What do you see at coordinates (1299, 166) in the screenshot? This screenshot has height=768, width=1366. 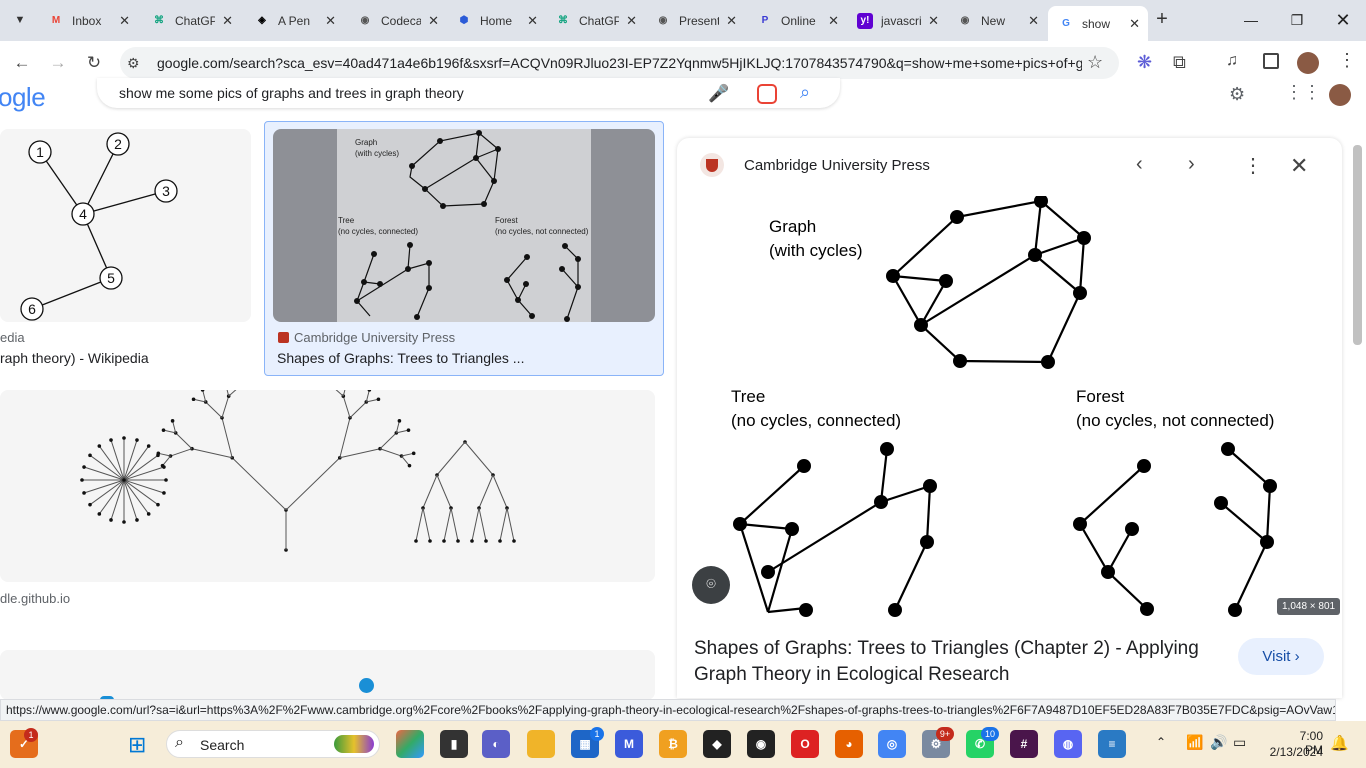 I see `close-panel-button: ✕` at bounding box center [1299, 166].